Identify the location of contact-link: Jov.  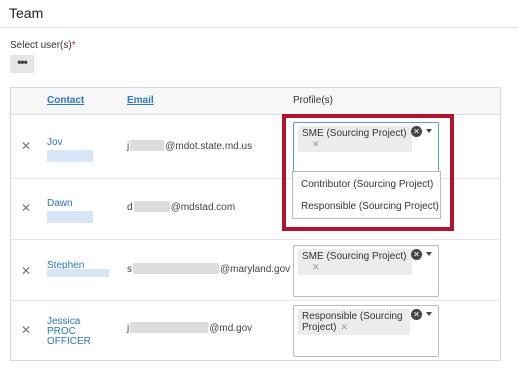
(55, 143).